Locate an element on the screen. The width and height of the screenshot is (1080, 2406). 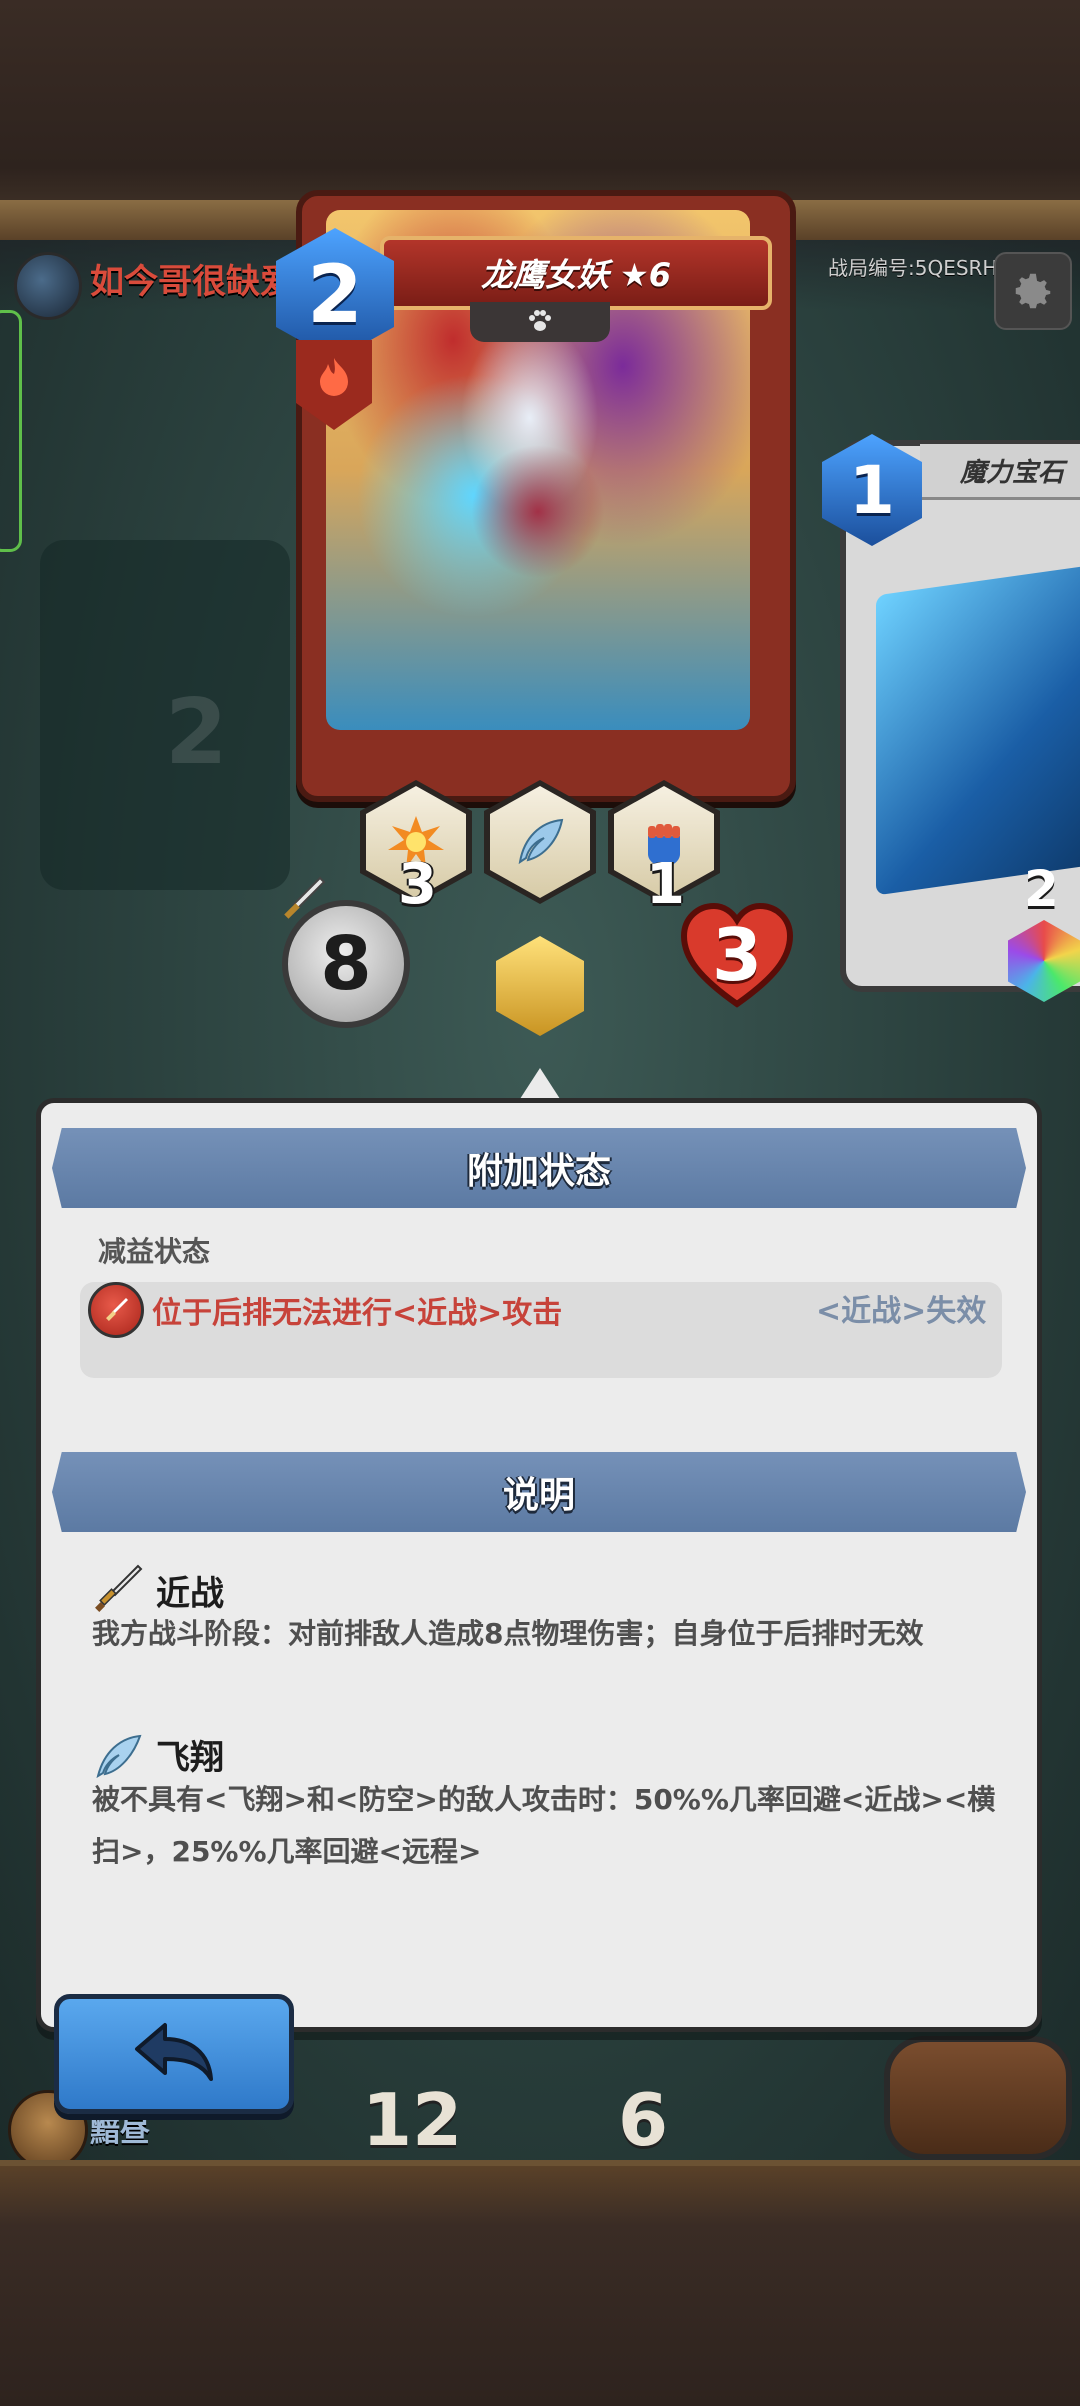
gear-icon is located at coordinates (1033, 291).